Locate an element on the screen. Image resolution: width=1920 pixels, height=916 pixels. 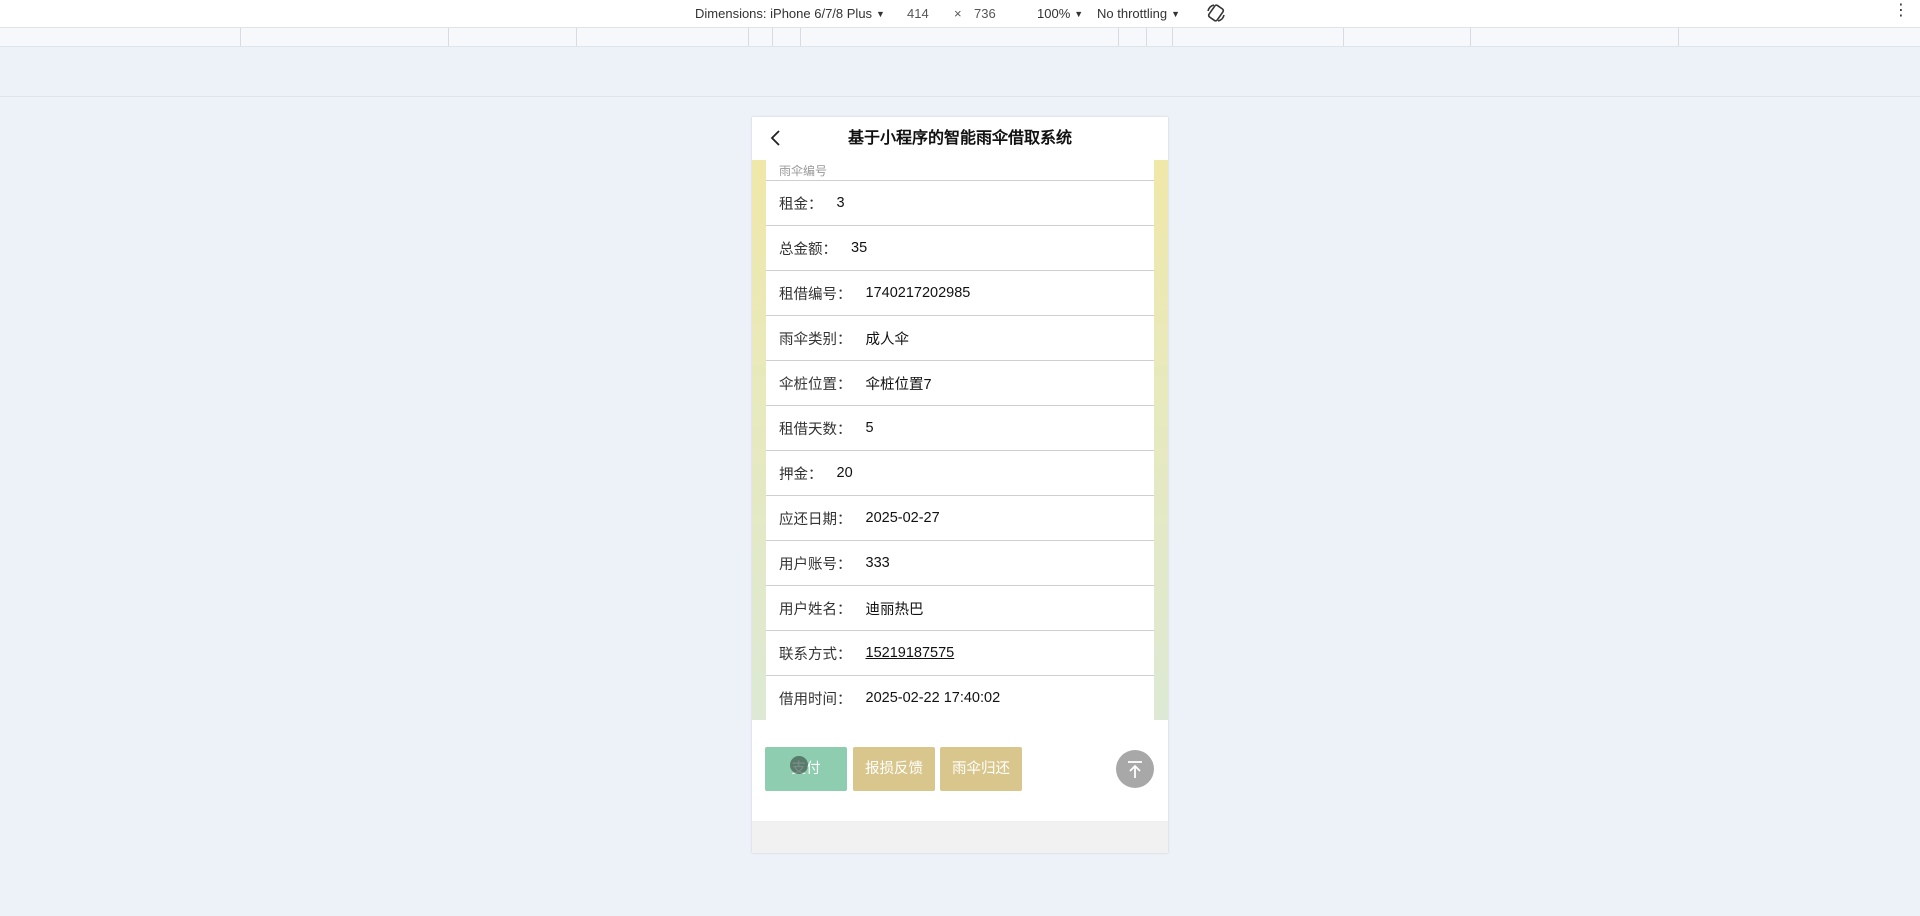
detail-value: 5 is located at coordinates (869, 428).